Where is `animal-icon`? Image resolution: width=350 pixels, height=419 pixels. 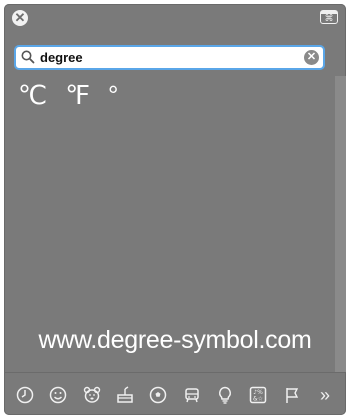
animal-icon is located at coordinates (92, 395).